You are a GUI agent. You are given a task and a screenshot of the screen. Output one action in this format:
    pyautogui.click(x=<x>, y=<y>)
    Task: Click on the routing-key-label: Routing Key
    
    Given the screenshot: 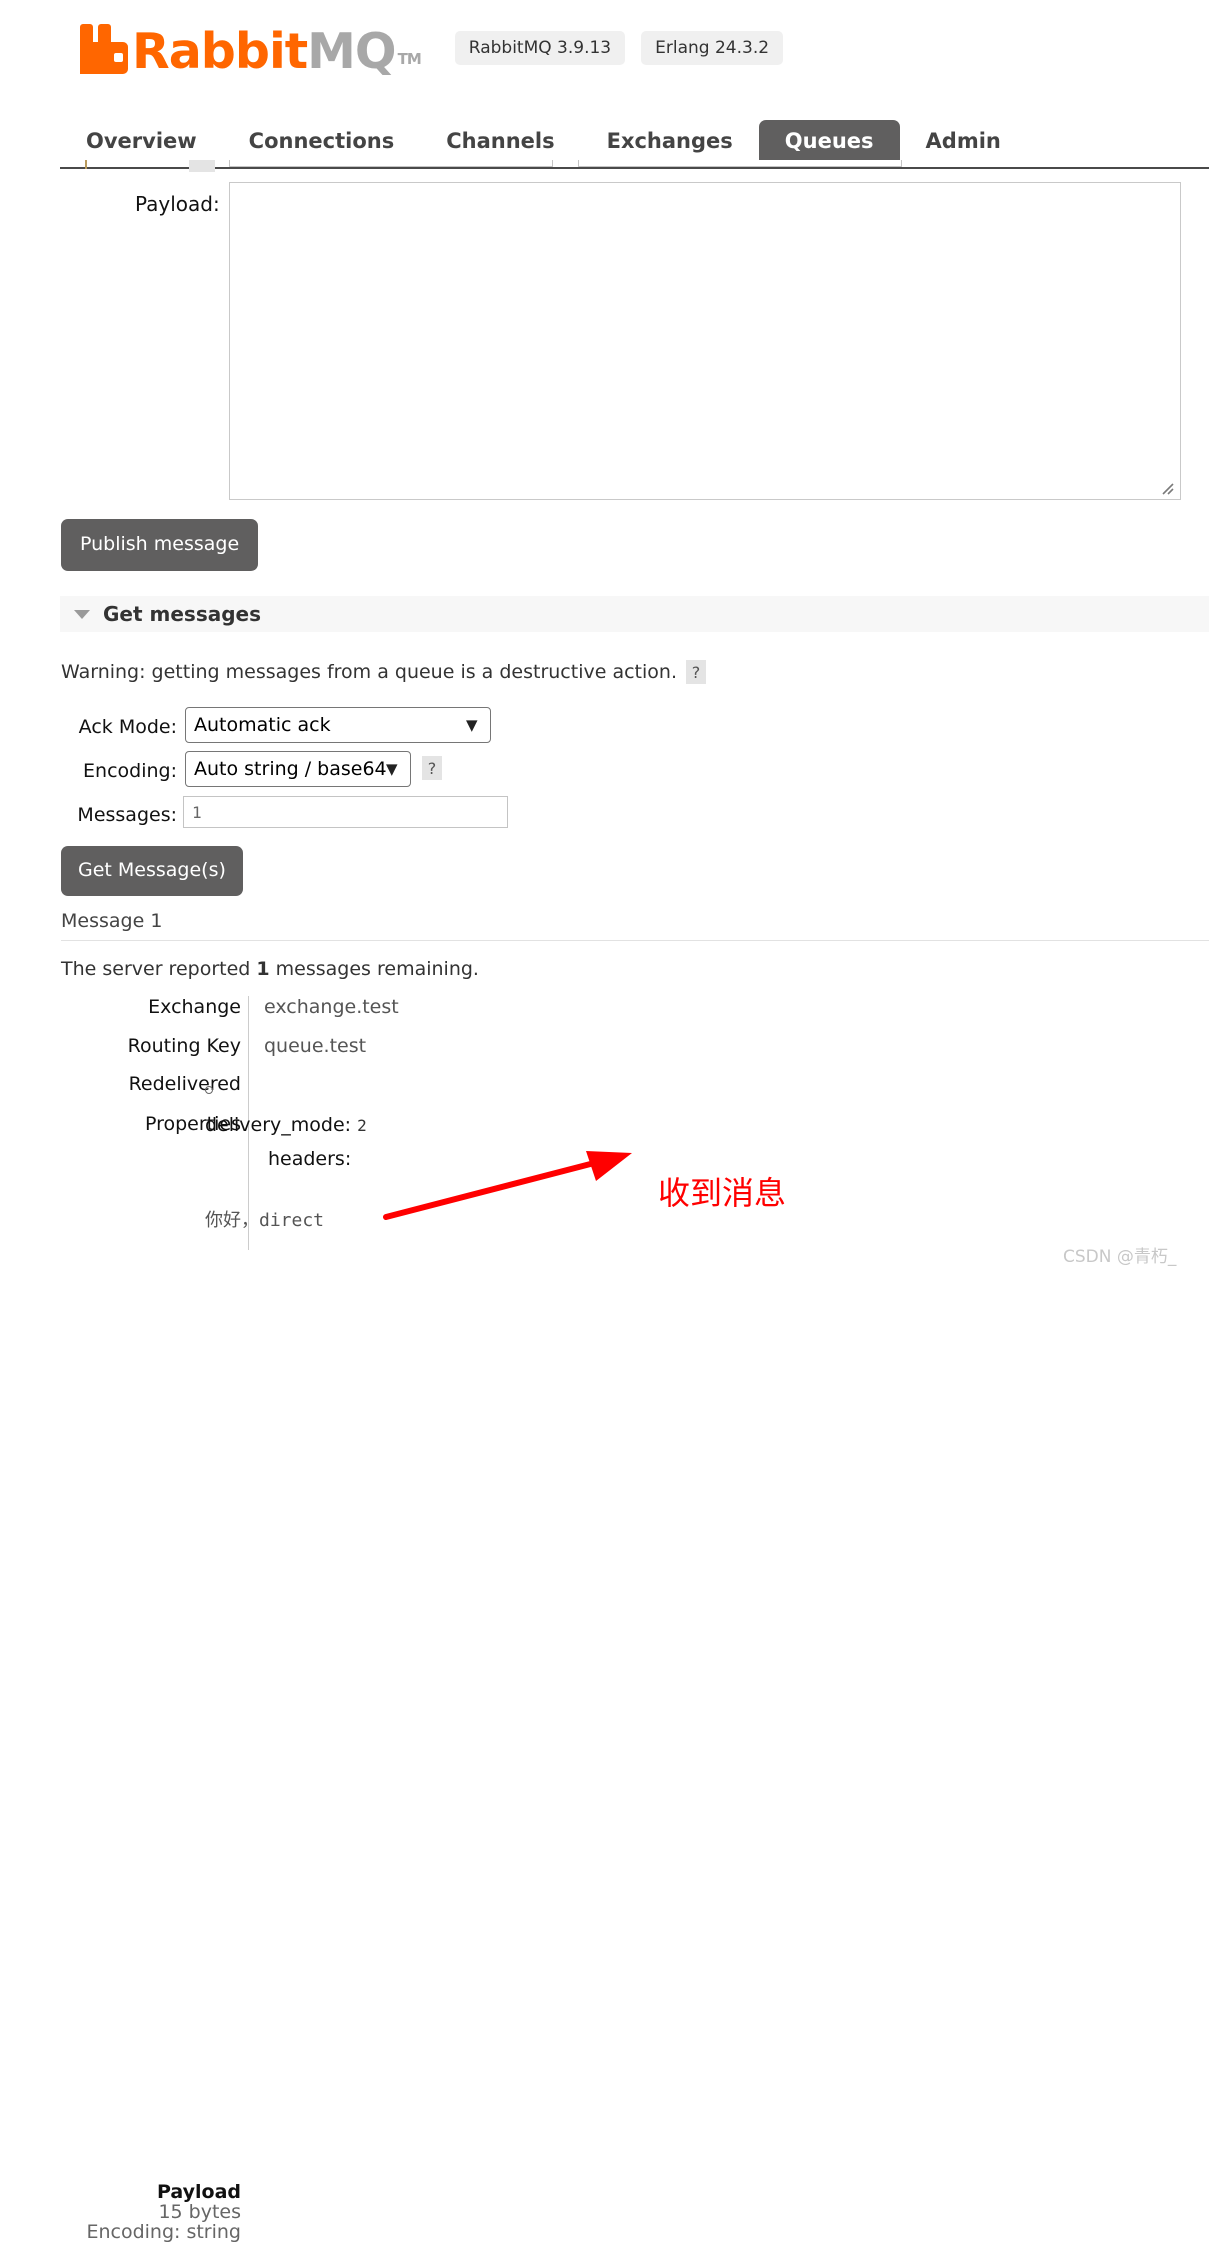 What is the action you would take?
    pyautogui.click(x=184, y=1046)
    